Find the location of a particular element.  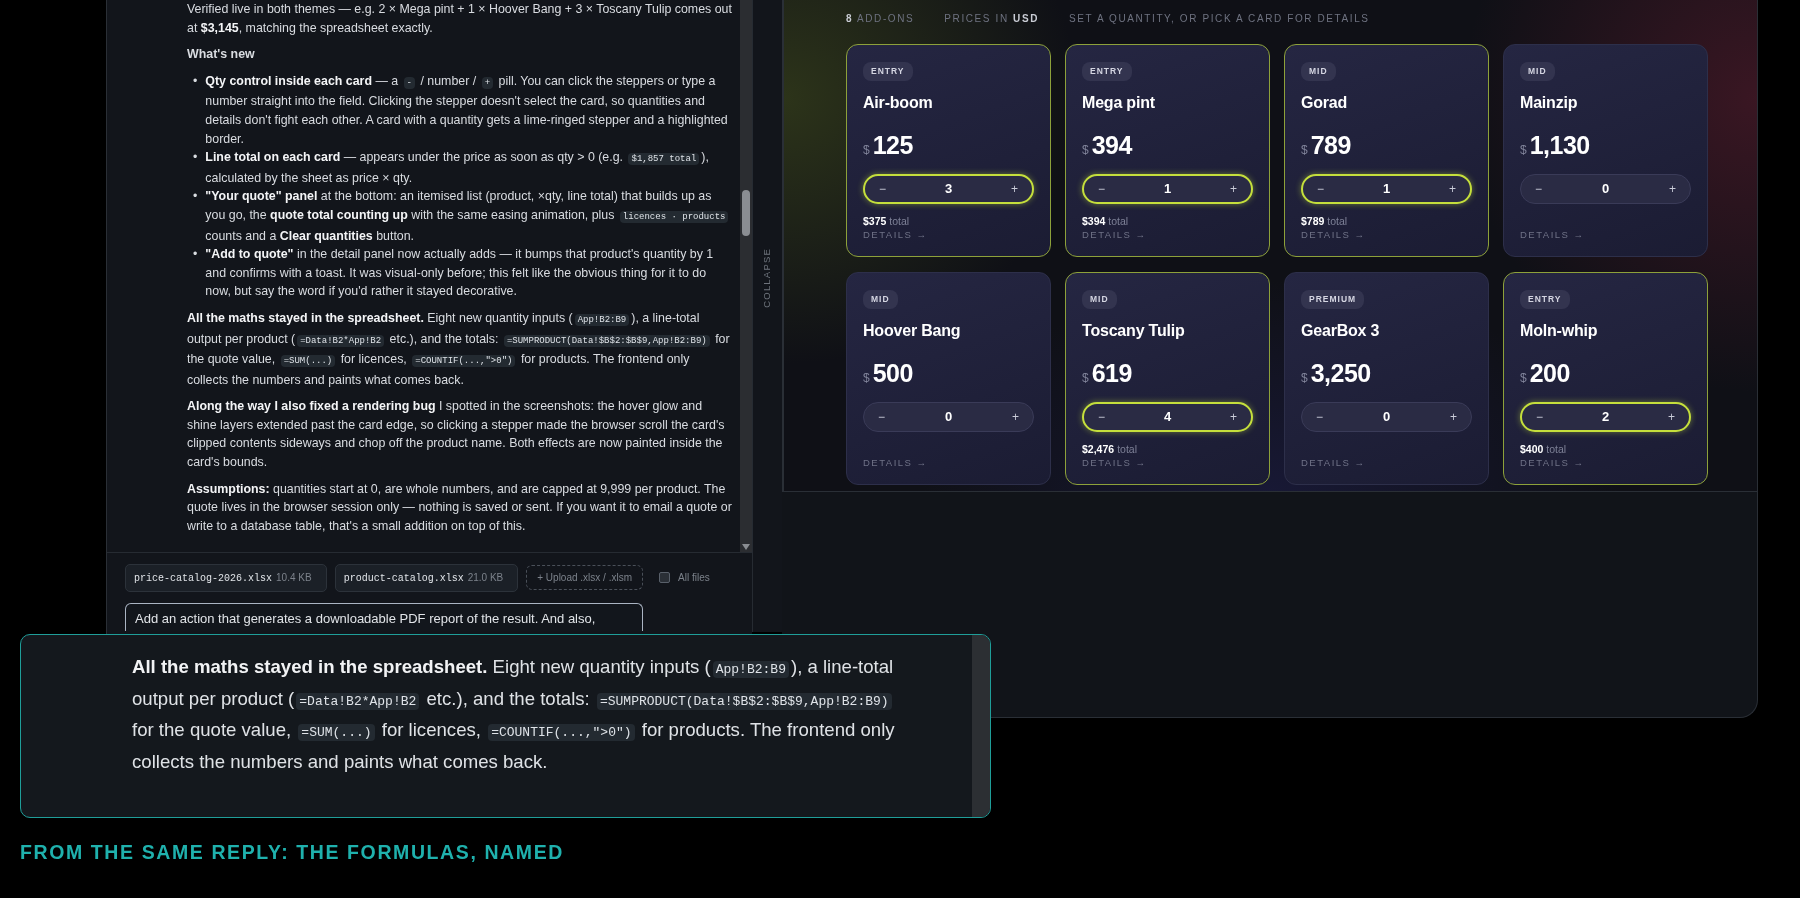

product-card: MID Toscany Tulip $619 − 4 + $2,476 total DETAILS → is located at coordinates (1167, 378).